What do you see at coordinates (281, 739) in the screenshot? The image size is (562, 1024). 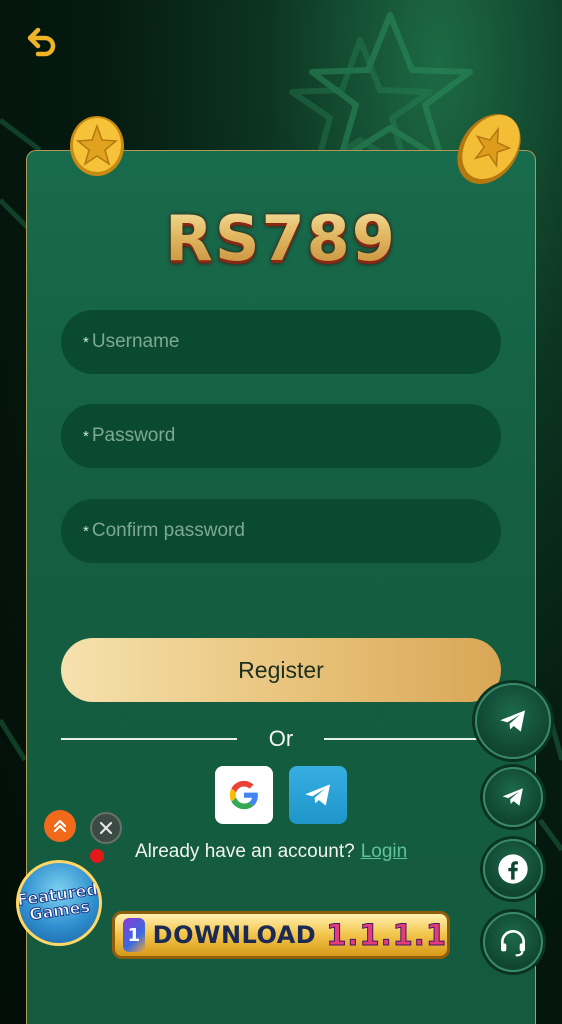 I see `or-divider: Or` at bounding box center [281, 739].